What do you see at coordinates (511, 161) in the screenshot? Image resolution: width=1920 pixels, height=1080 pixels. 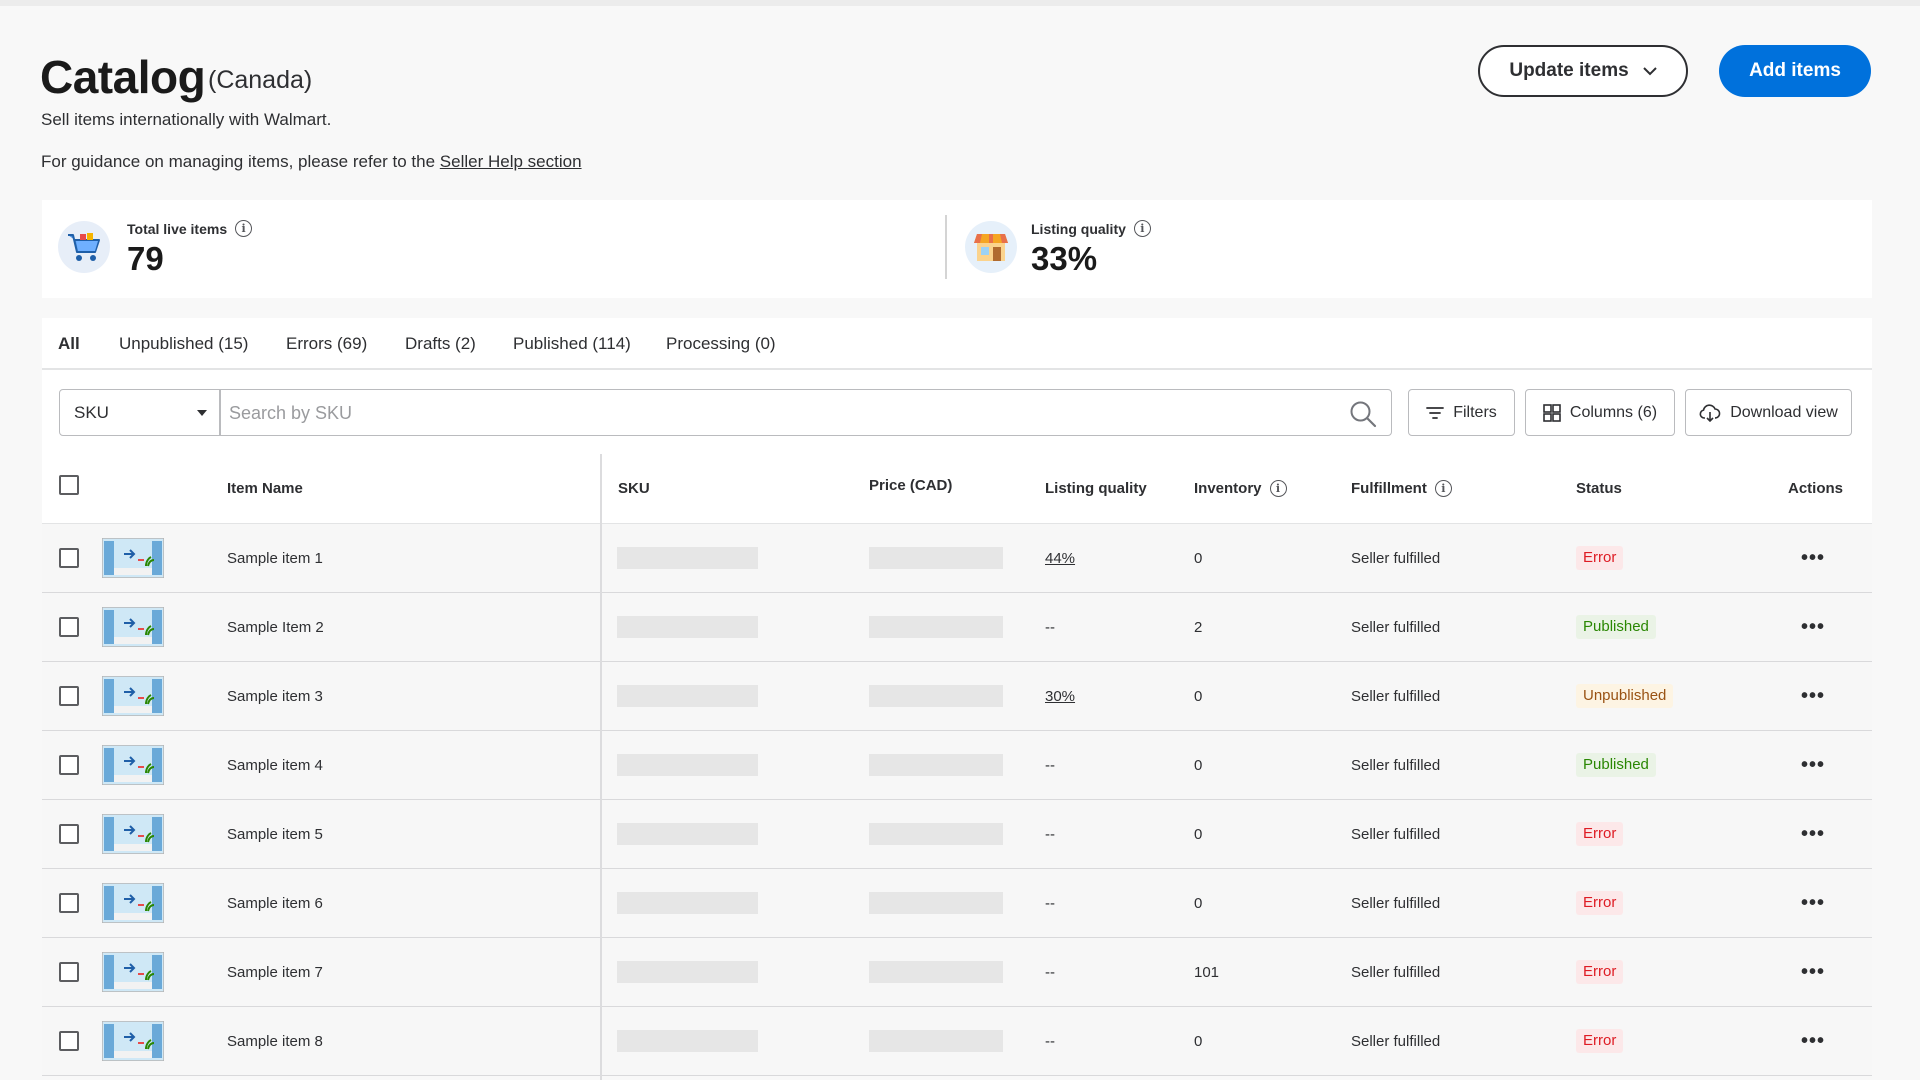 I see `seller-help-link: Seller Help section` at bounding box center [511, 161].